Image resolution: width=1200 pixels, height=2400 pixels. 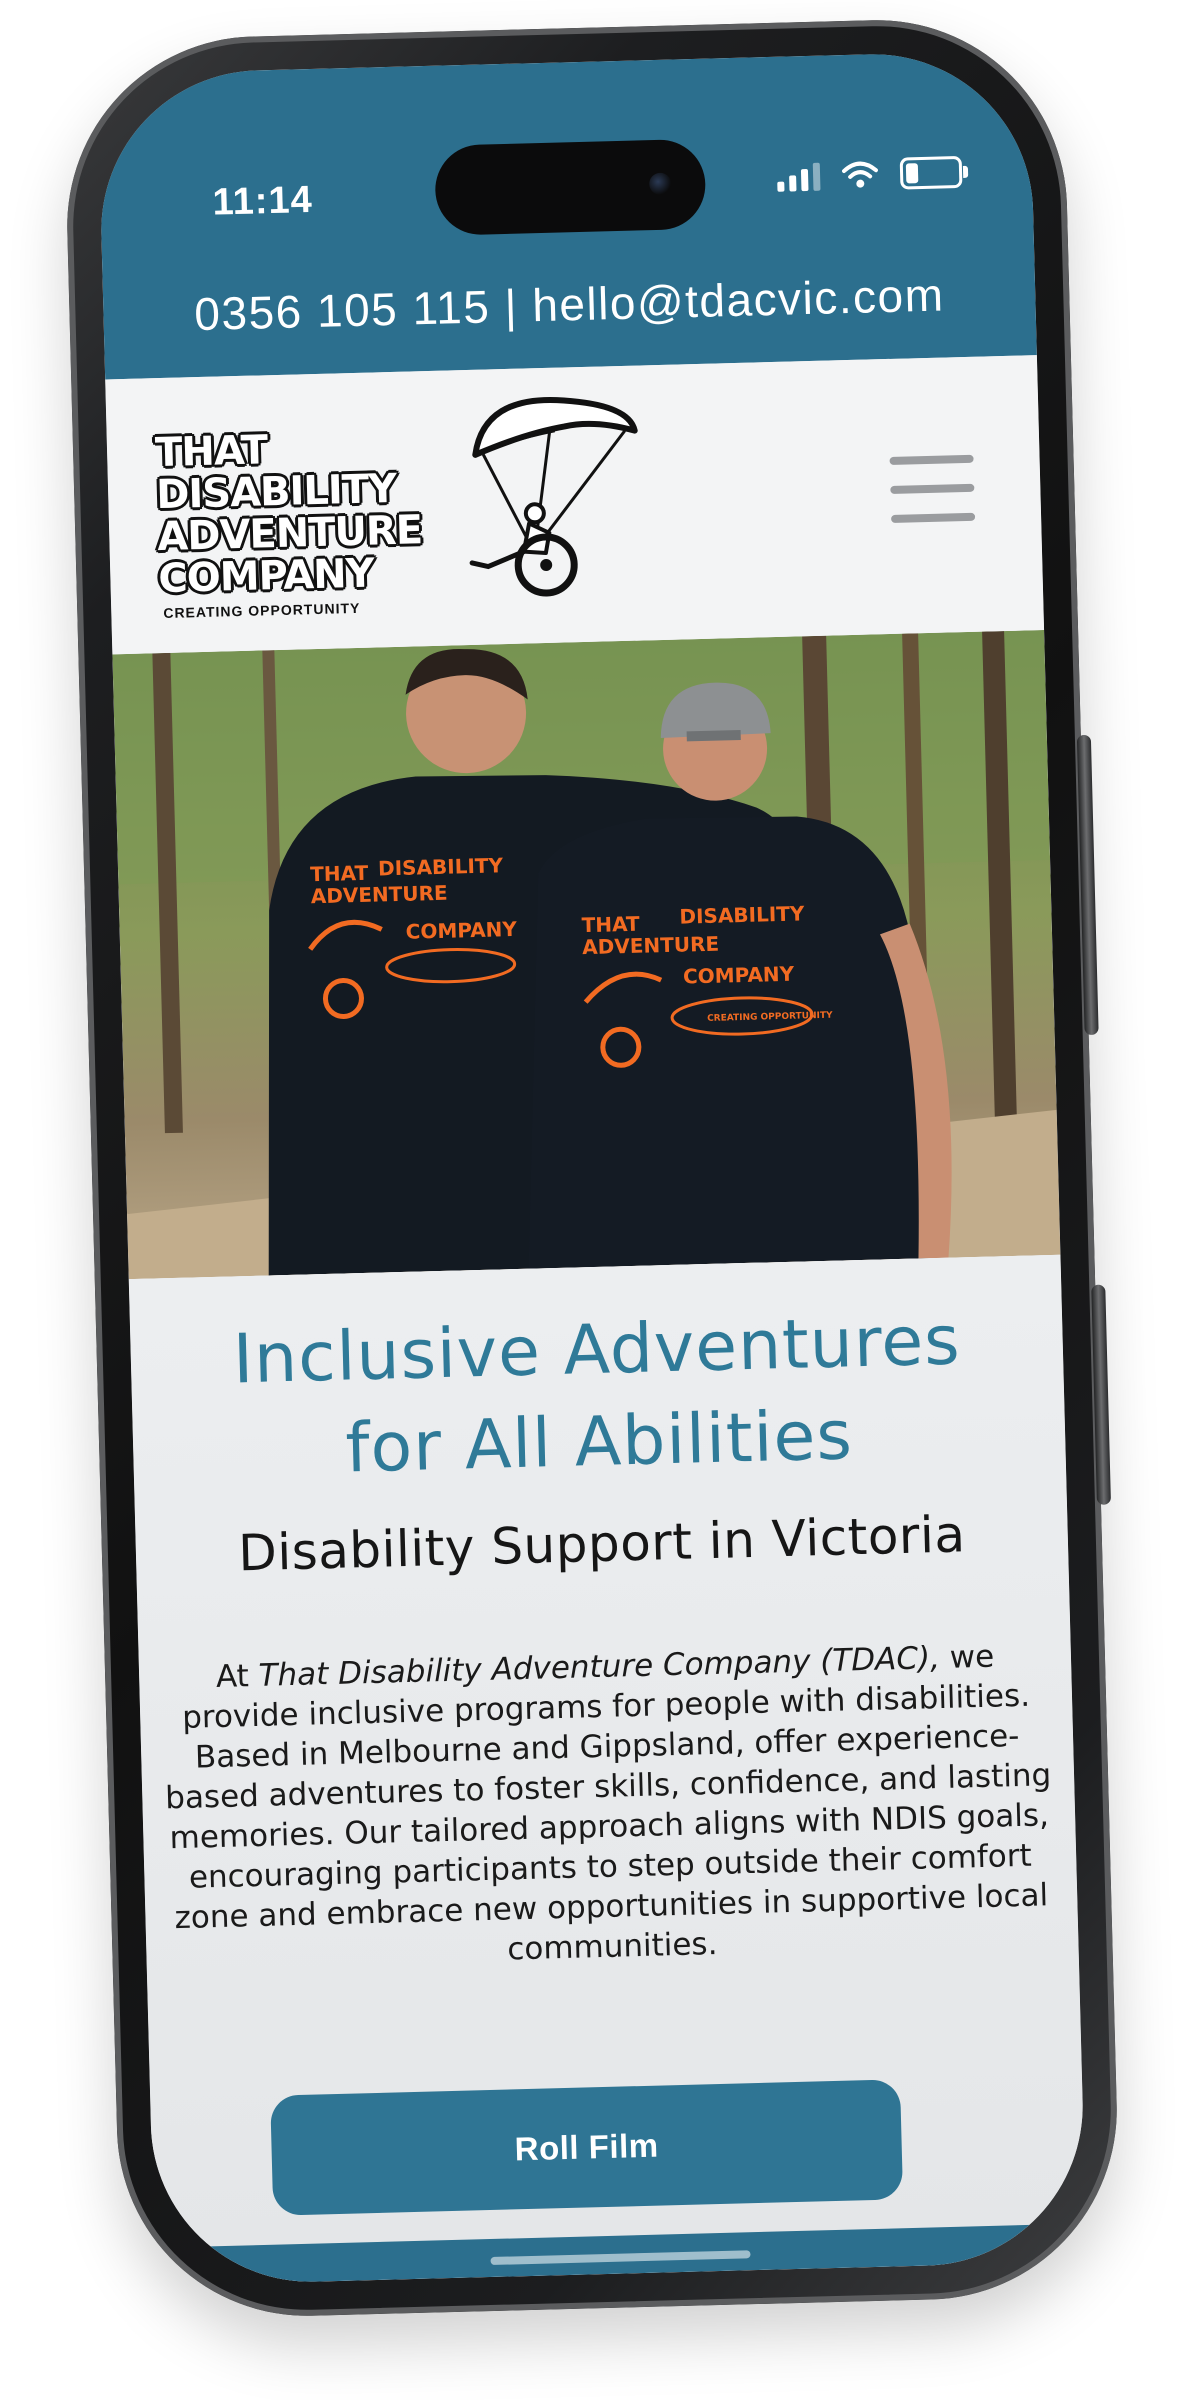 I want to click on power-button, so click(x=1087, y=885).